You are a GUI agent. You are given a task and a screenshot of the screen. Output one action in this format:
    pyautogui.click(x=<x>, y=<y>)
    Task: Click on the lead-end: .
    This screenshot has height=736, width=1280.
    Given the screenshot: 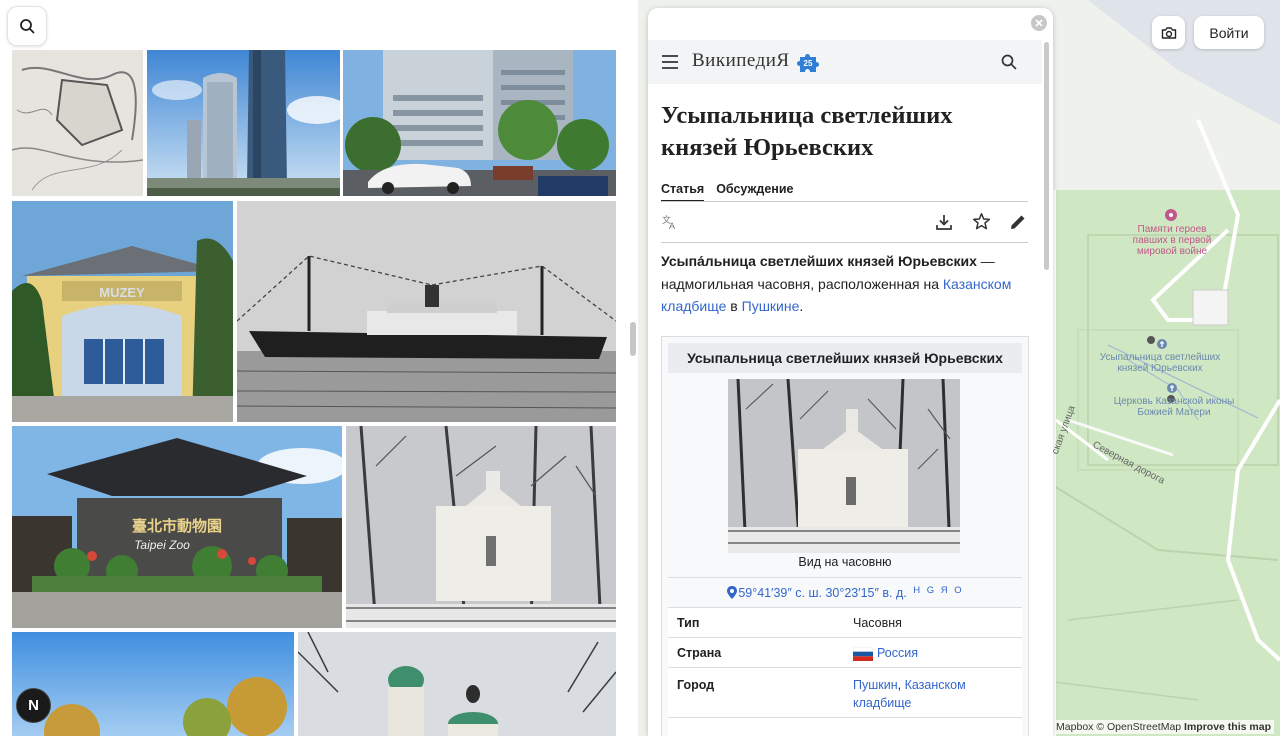 What is the action you would take?
    pyautogui.click(x=801, y=306)
    